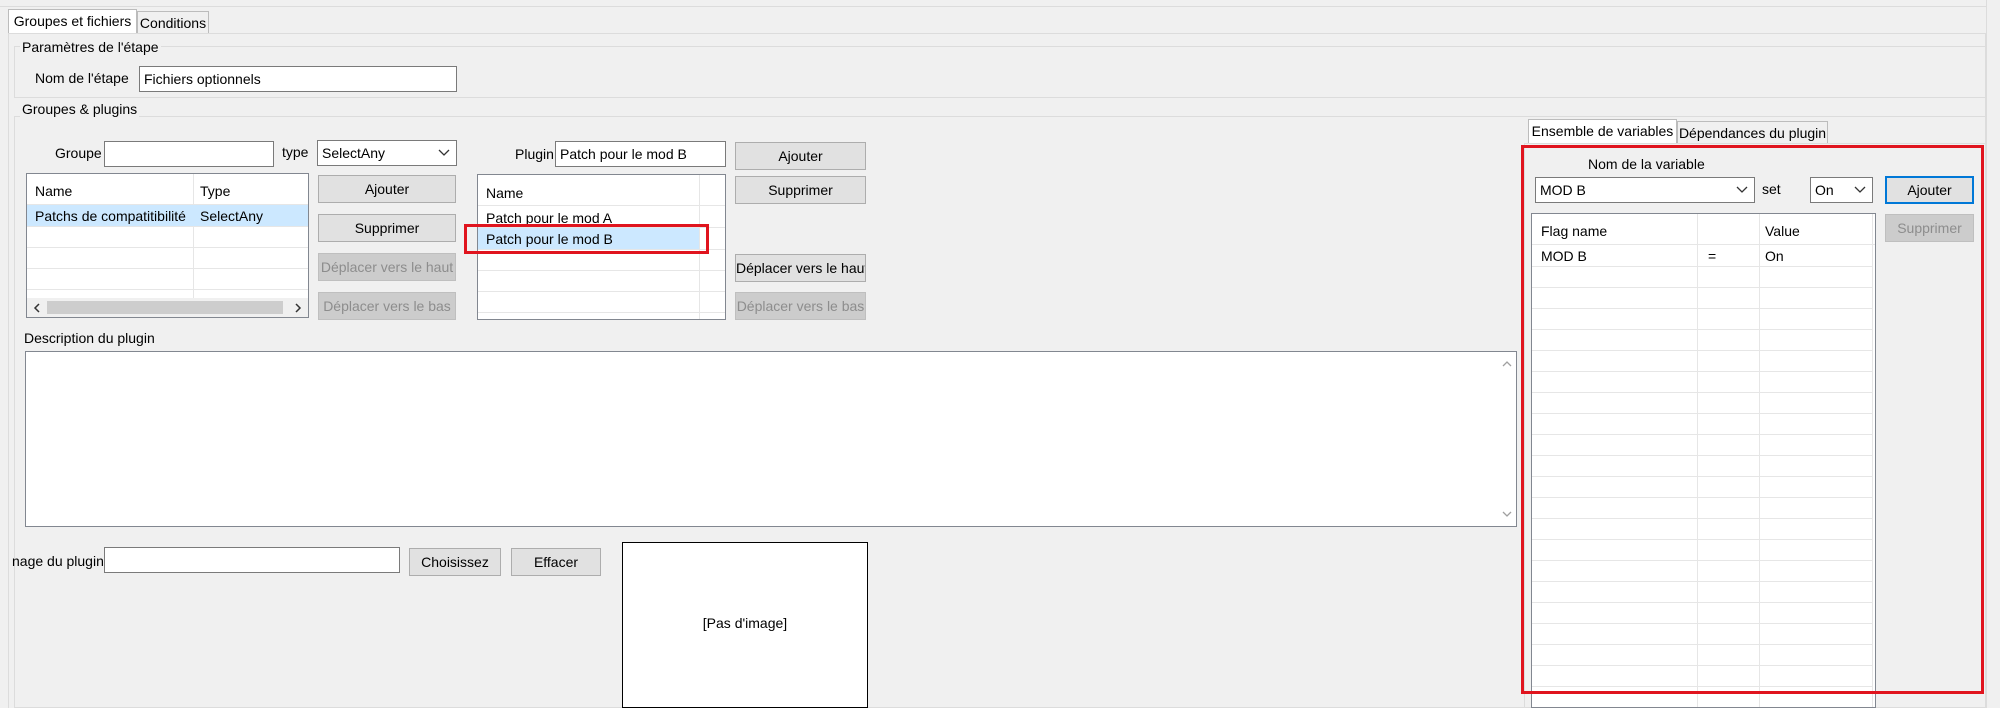  Describe the element at coordinates (298, 79) in the screenshot. I see `step-name-field: Fichiers optionnels` at that location.